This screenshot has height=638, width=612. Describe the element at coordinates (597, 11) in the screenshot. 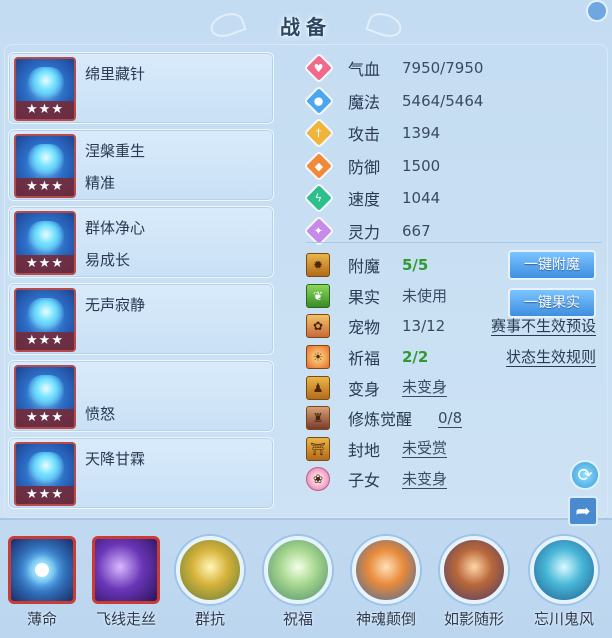

I see `close-button` at that location.